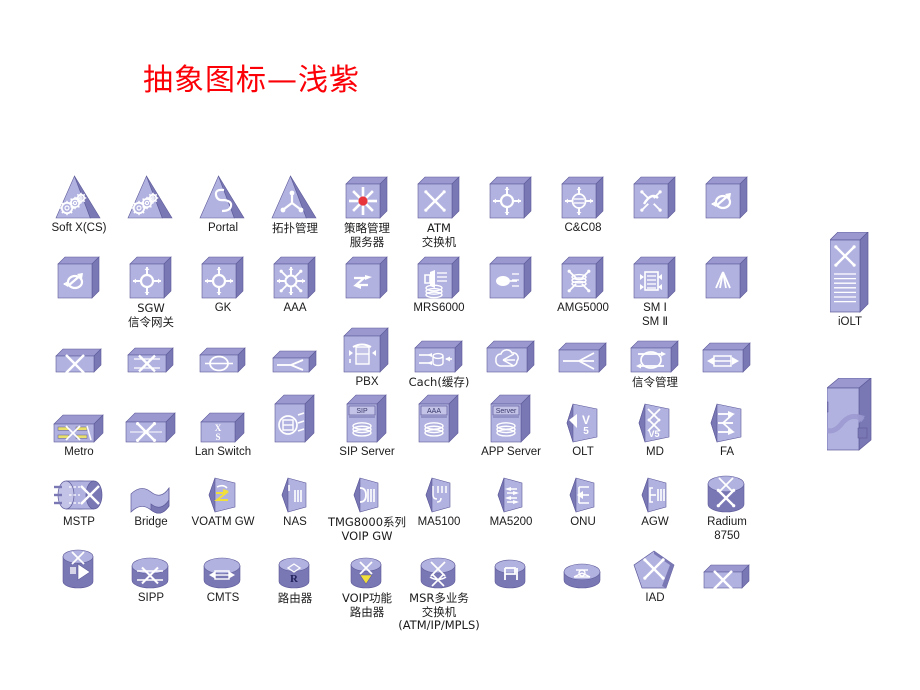  I want to click on icon-cell-slab-box-arrows, so click(727, 349).